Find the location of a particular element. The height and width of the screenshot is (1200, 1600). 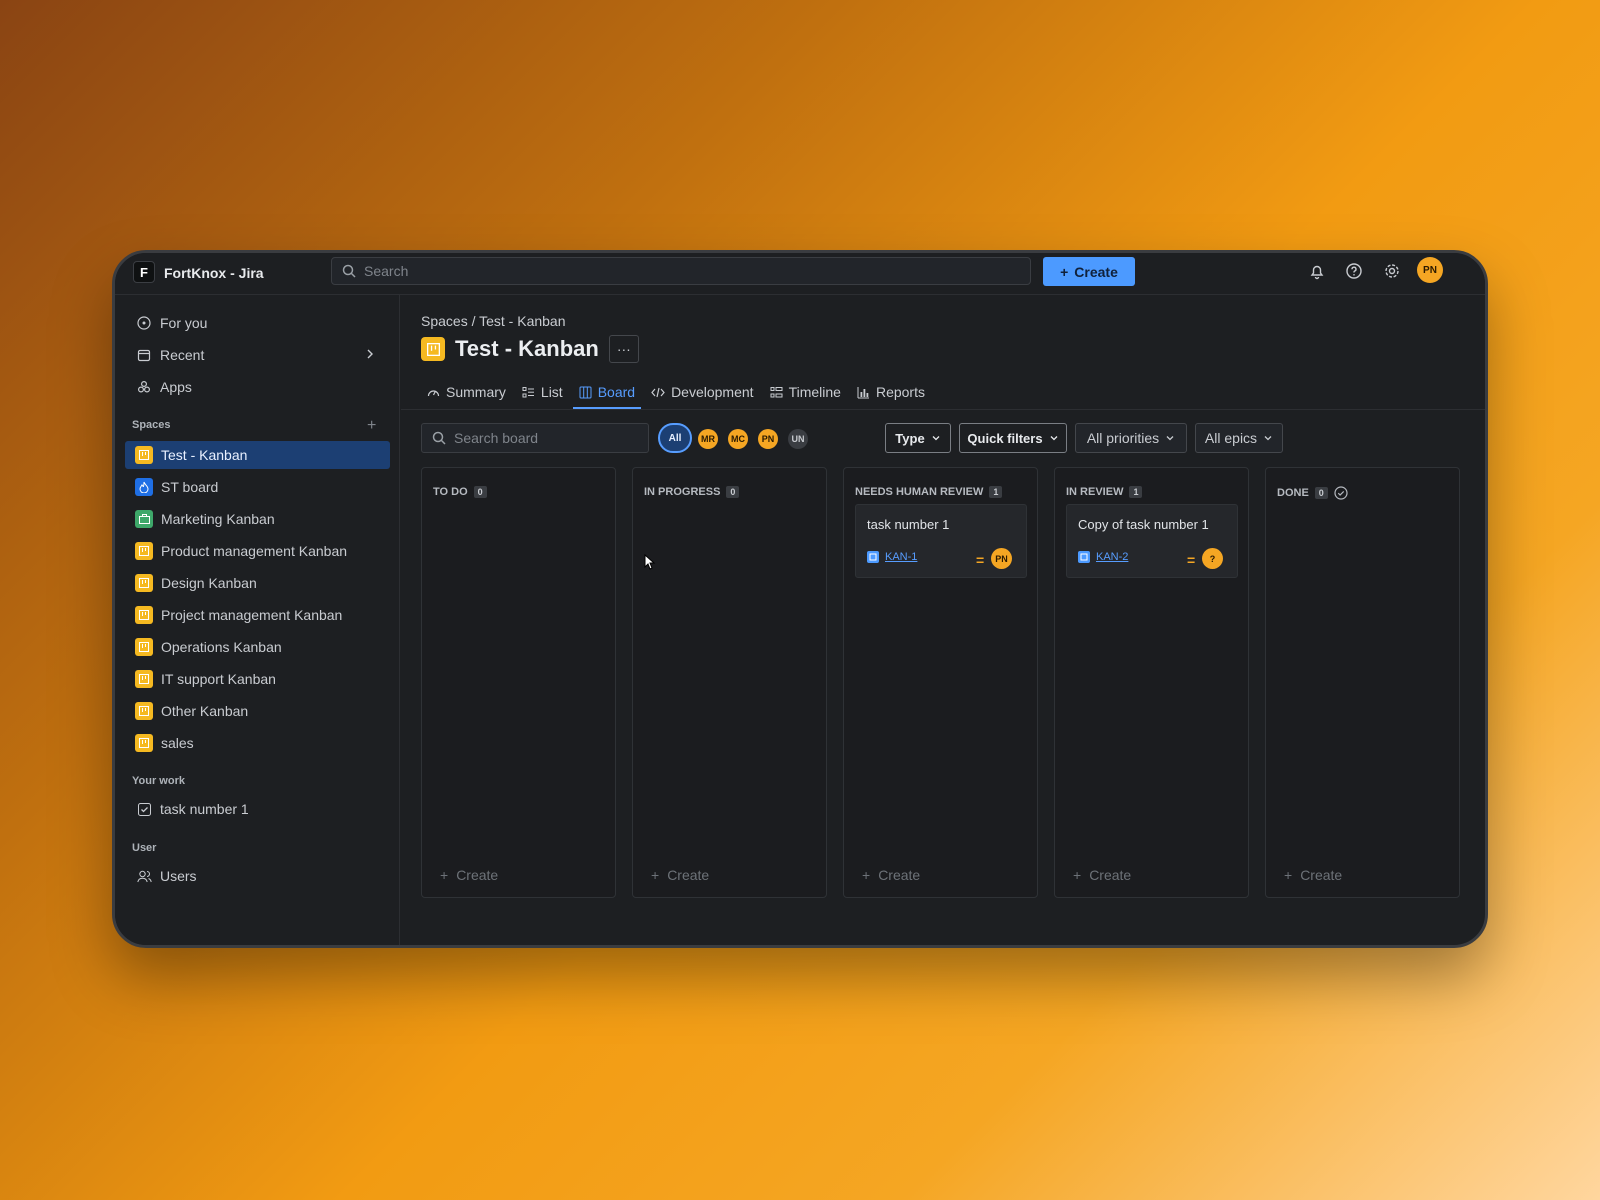

sidebar-item-recent: Recent is located at coordinates (257, 355).